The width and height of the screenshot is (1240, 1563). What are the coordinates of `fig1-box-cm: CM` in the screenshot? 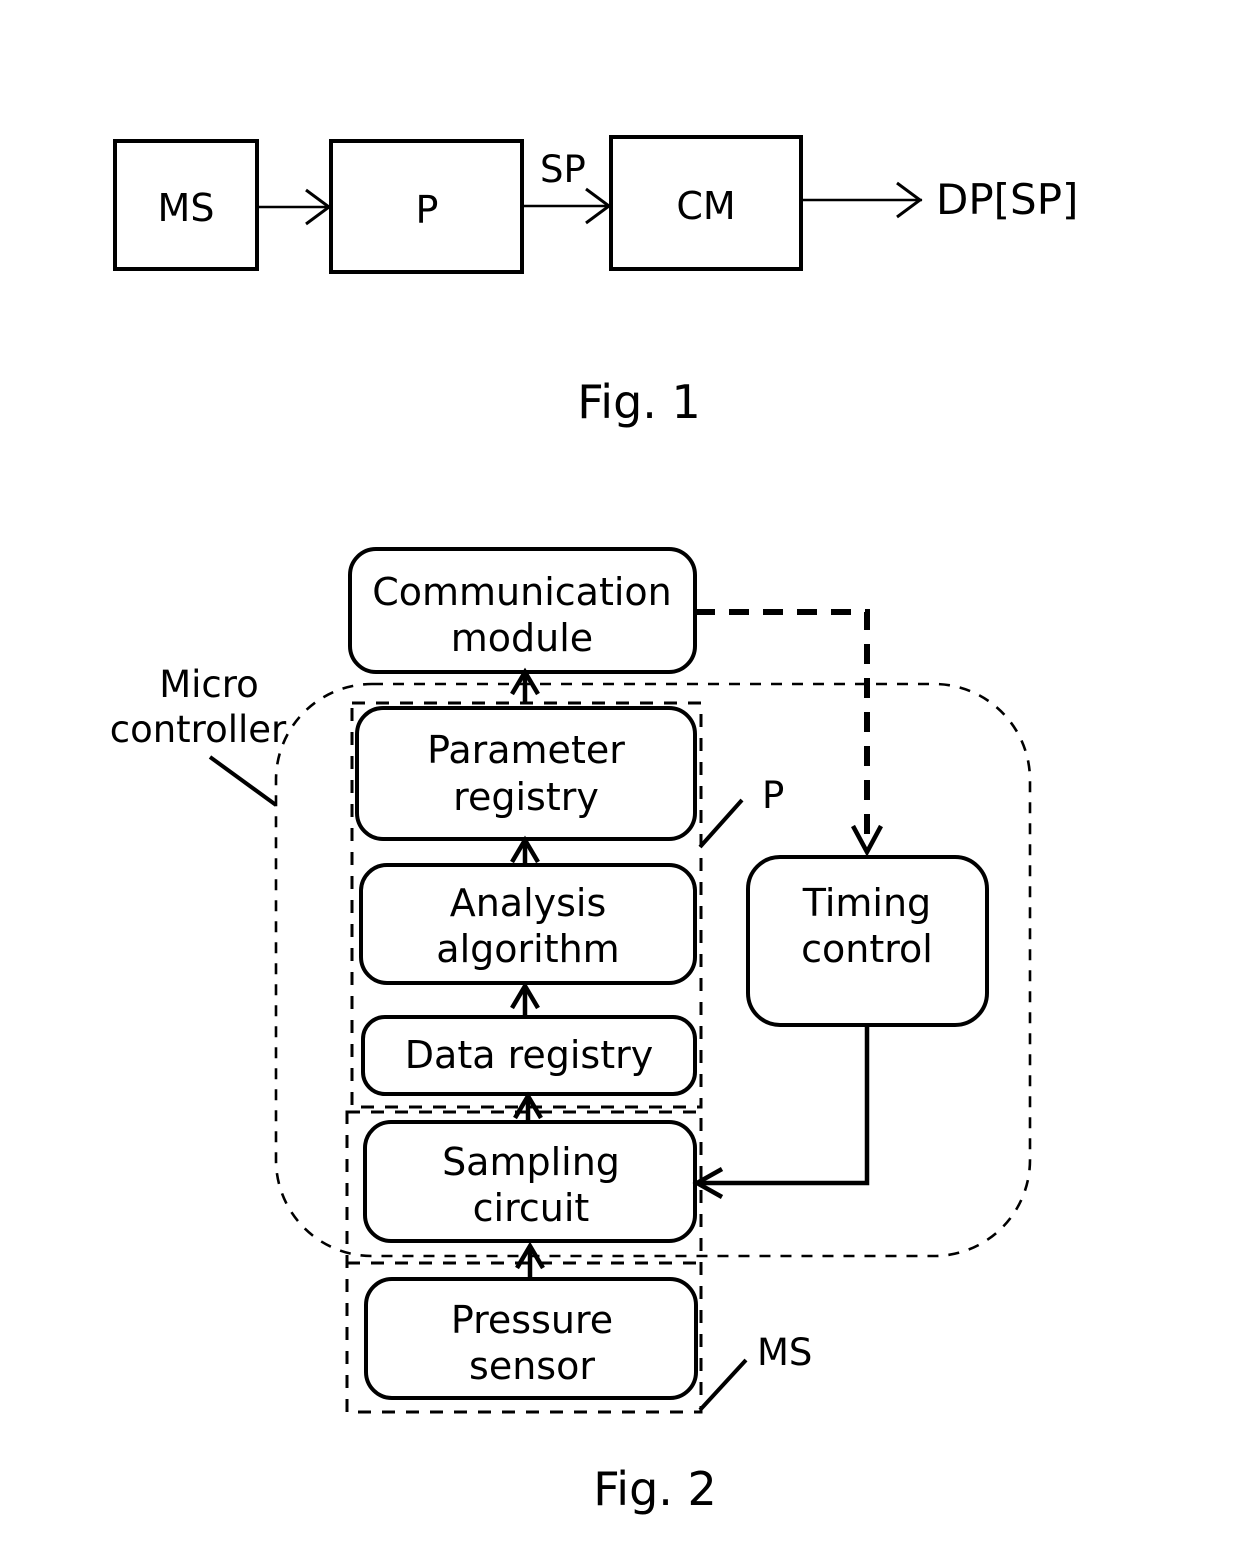 It's located at (706, 203).